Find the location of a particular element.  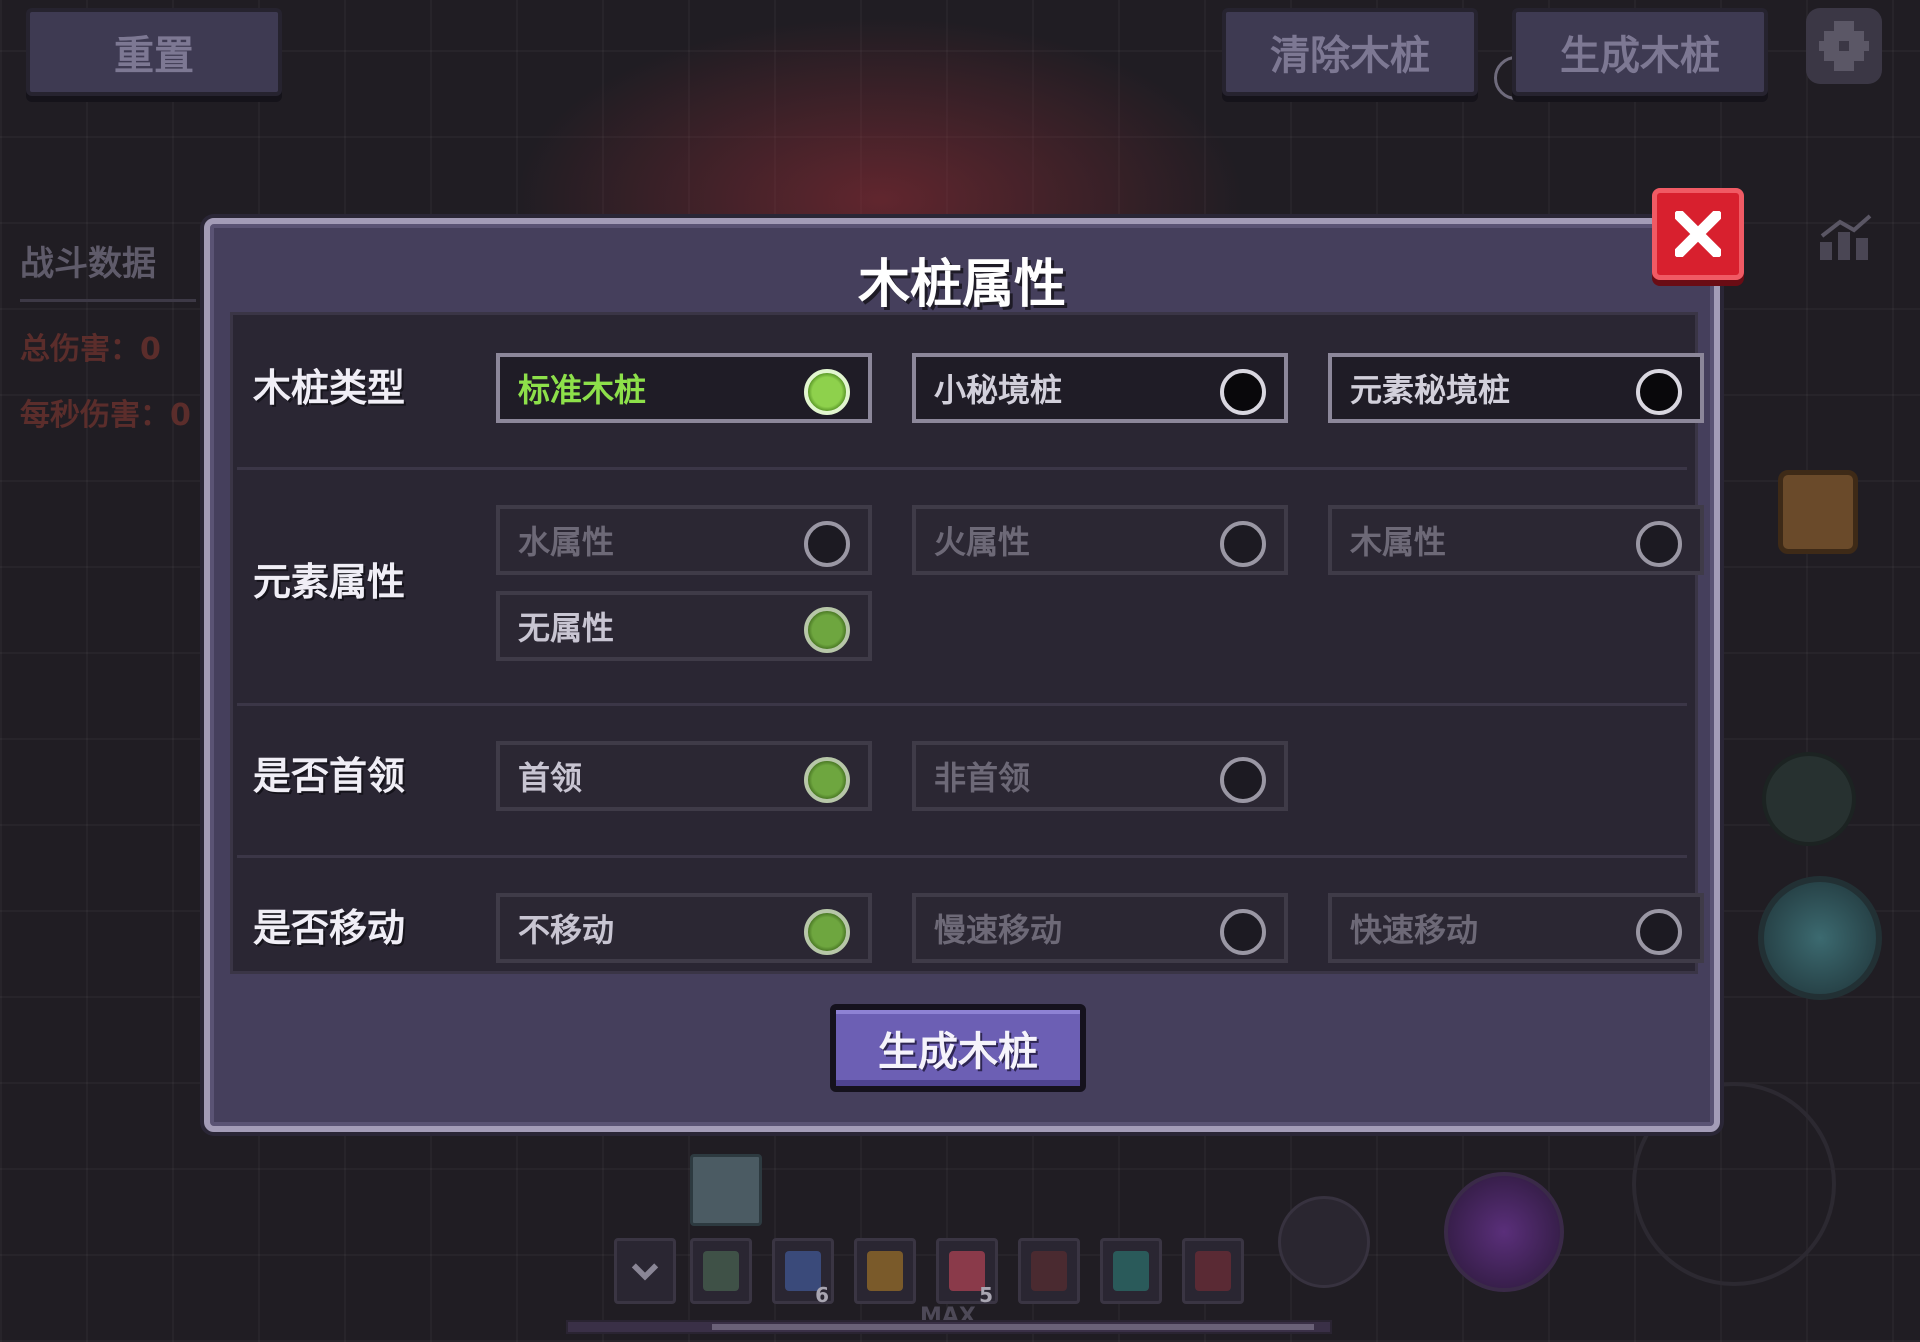

element-label: 元素属性 is located at coordinates (329, 582).